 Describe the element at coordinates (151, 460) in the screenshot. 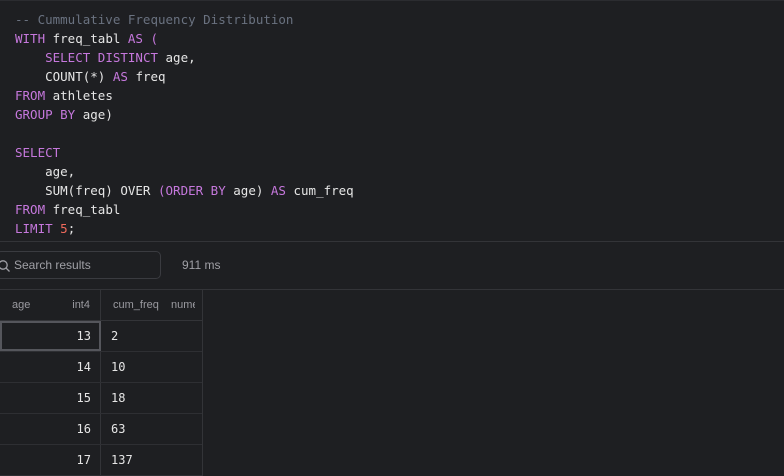

I see `cell-cum-freq: 137` at that location.